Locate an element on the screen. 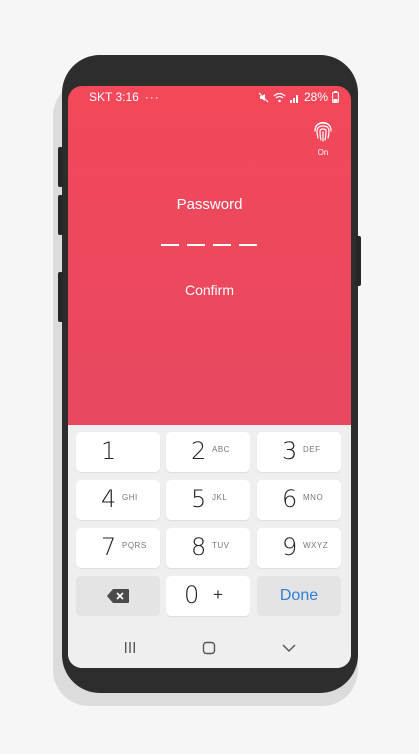  home-icon is located at coordinates (209, 648).